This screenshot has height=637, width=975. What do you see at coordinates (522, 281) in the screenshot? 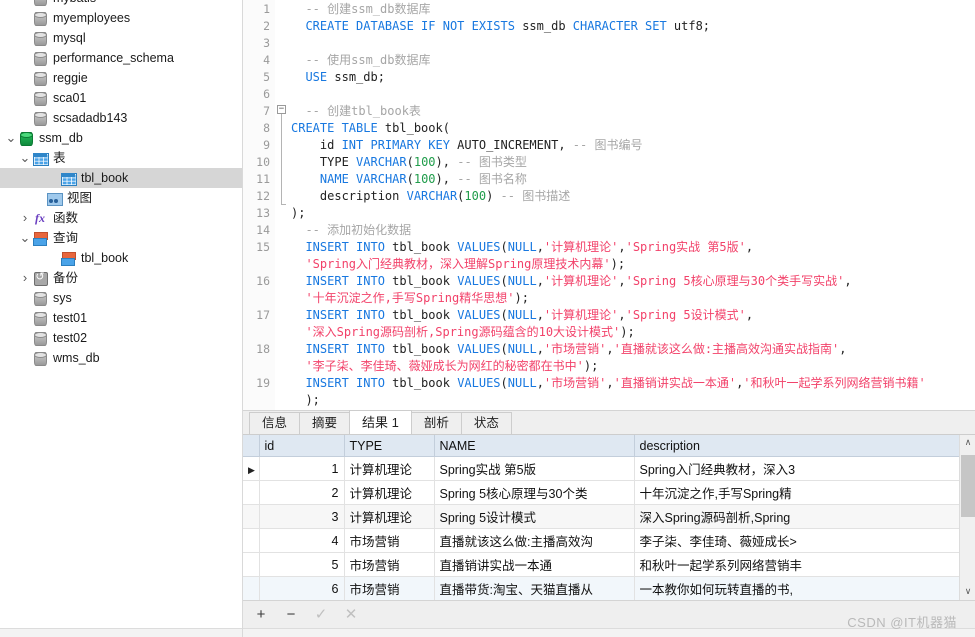
I see `code-token: NULL` at bounding box center [522, 281].